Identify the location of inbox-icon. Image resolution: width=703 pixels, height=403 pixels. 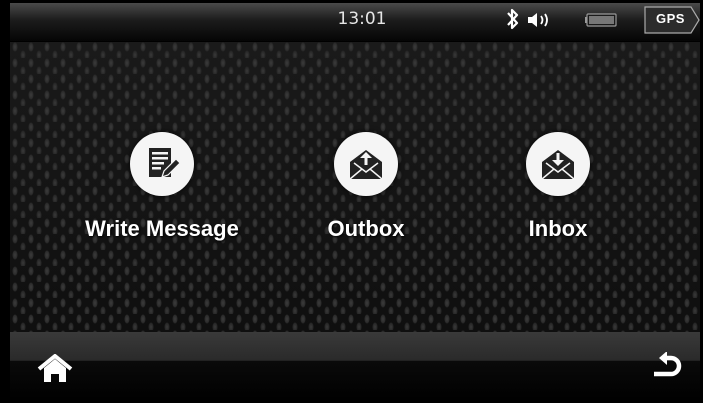
(558, 164).